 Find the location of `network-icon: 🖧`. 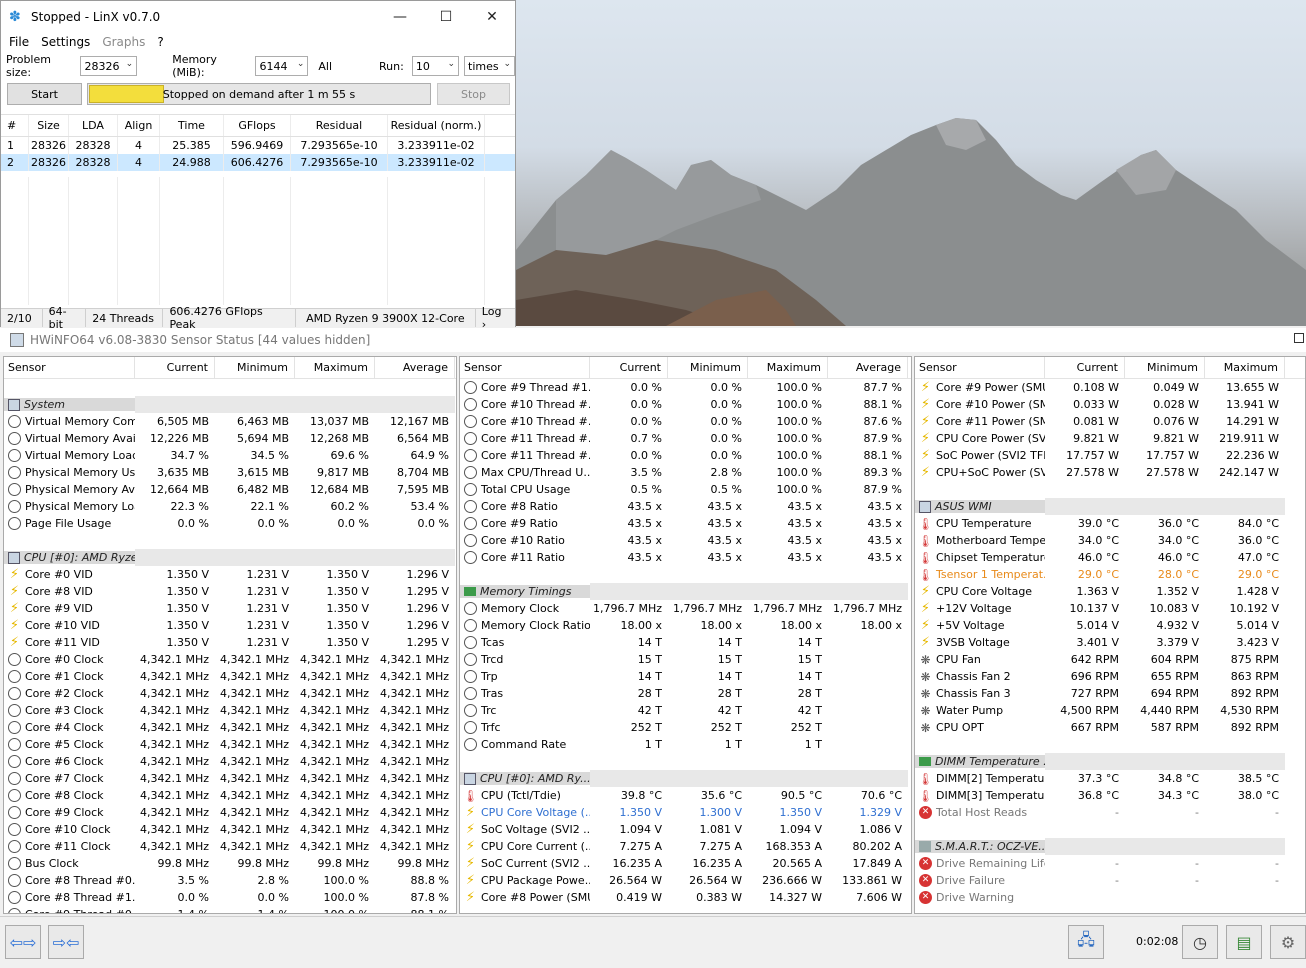

network-icon: 🖧 is located at coordinates (1086, 942).